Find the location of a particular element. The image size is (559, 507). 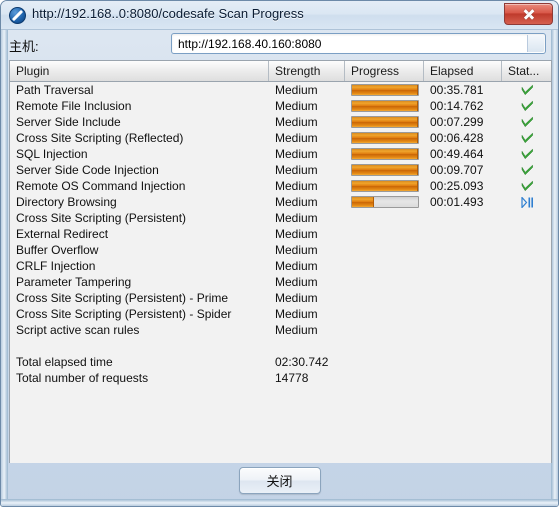

cell-plugin: Server Side Code Injection is located at coordinates (87, 170).